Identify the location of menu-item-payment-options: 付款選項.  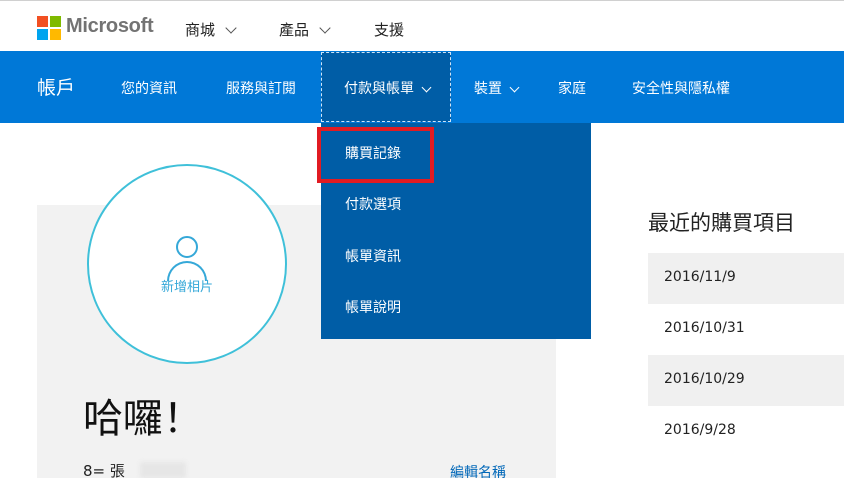
(373, 204).